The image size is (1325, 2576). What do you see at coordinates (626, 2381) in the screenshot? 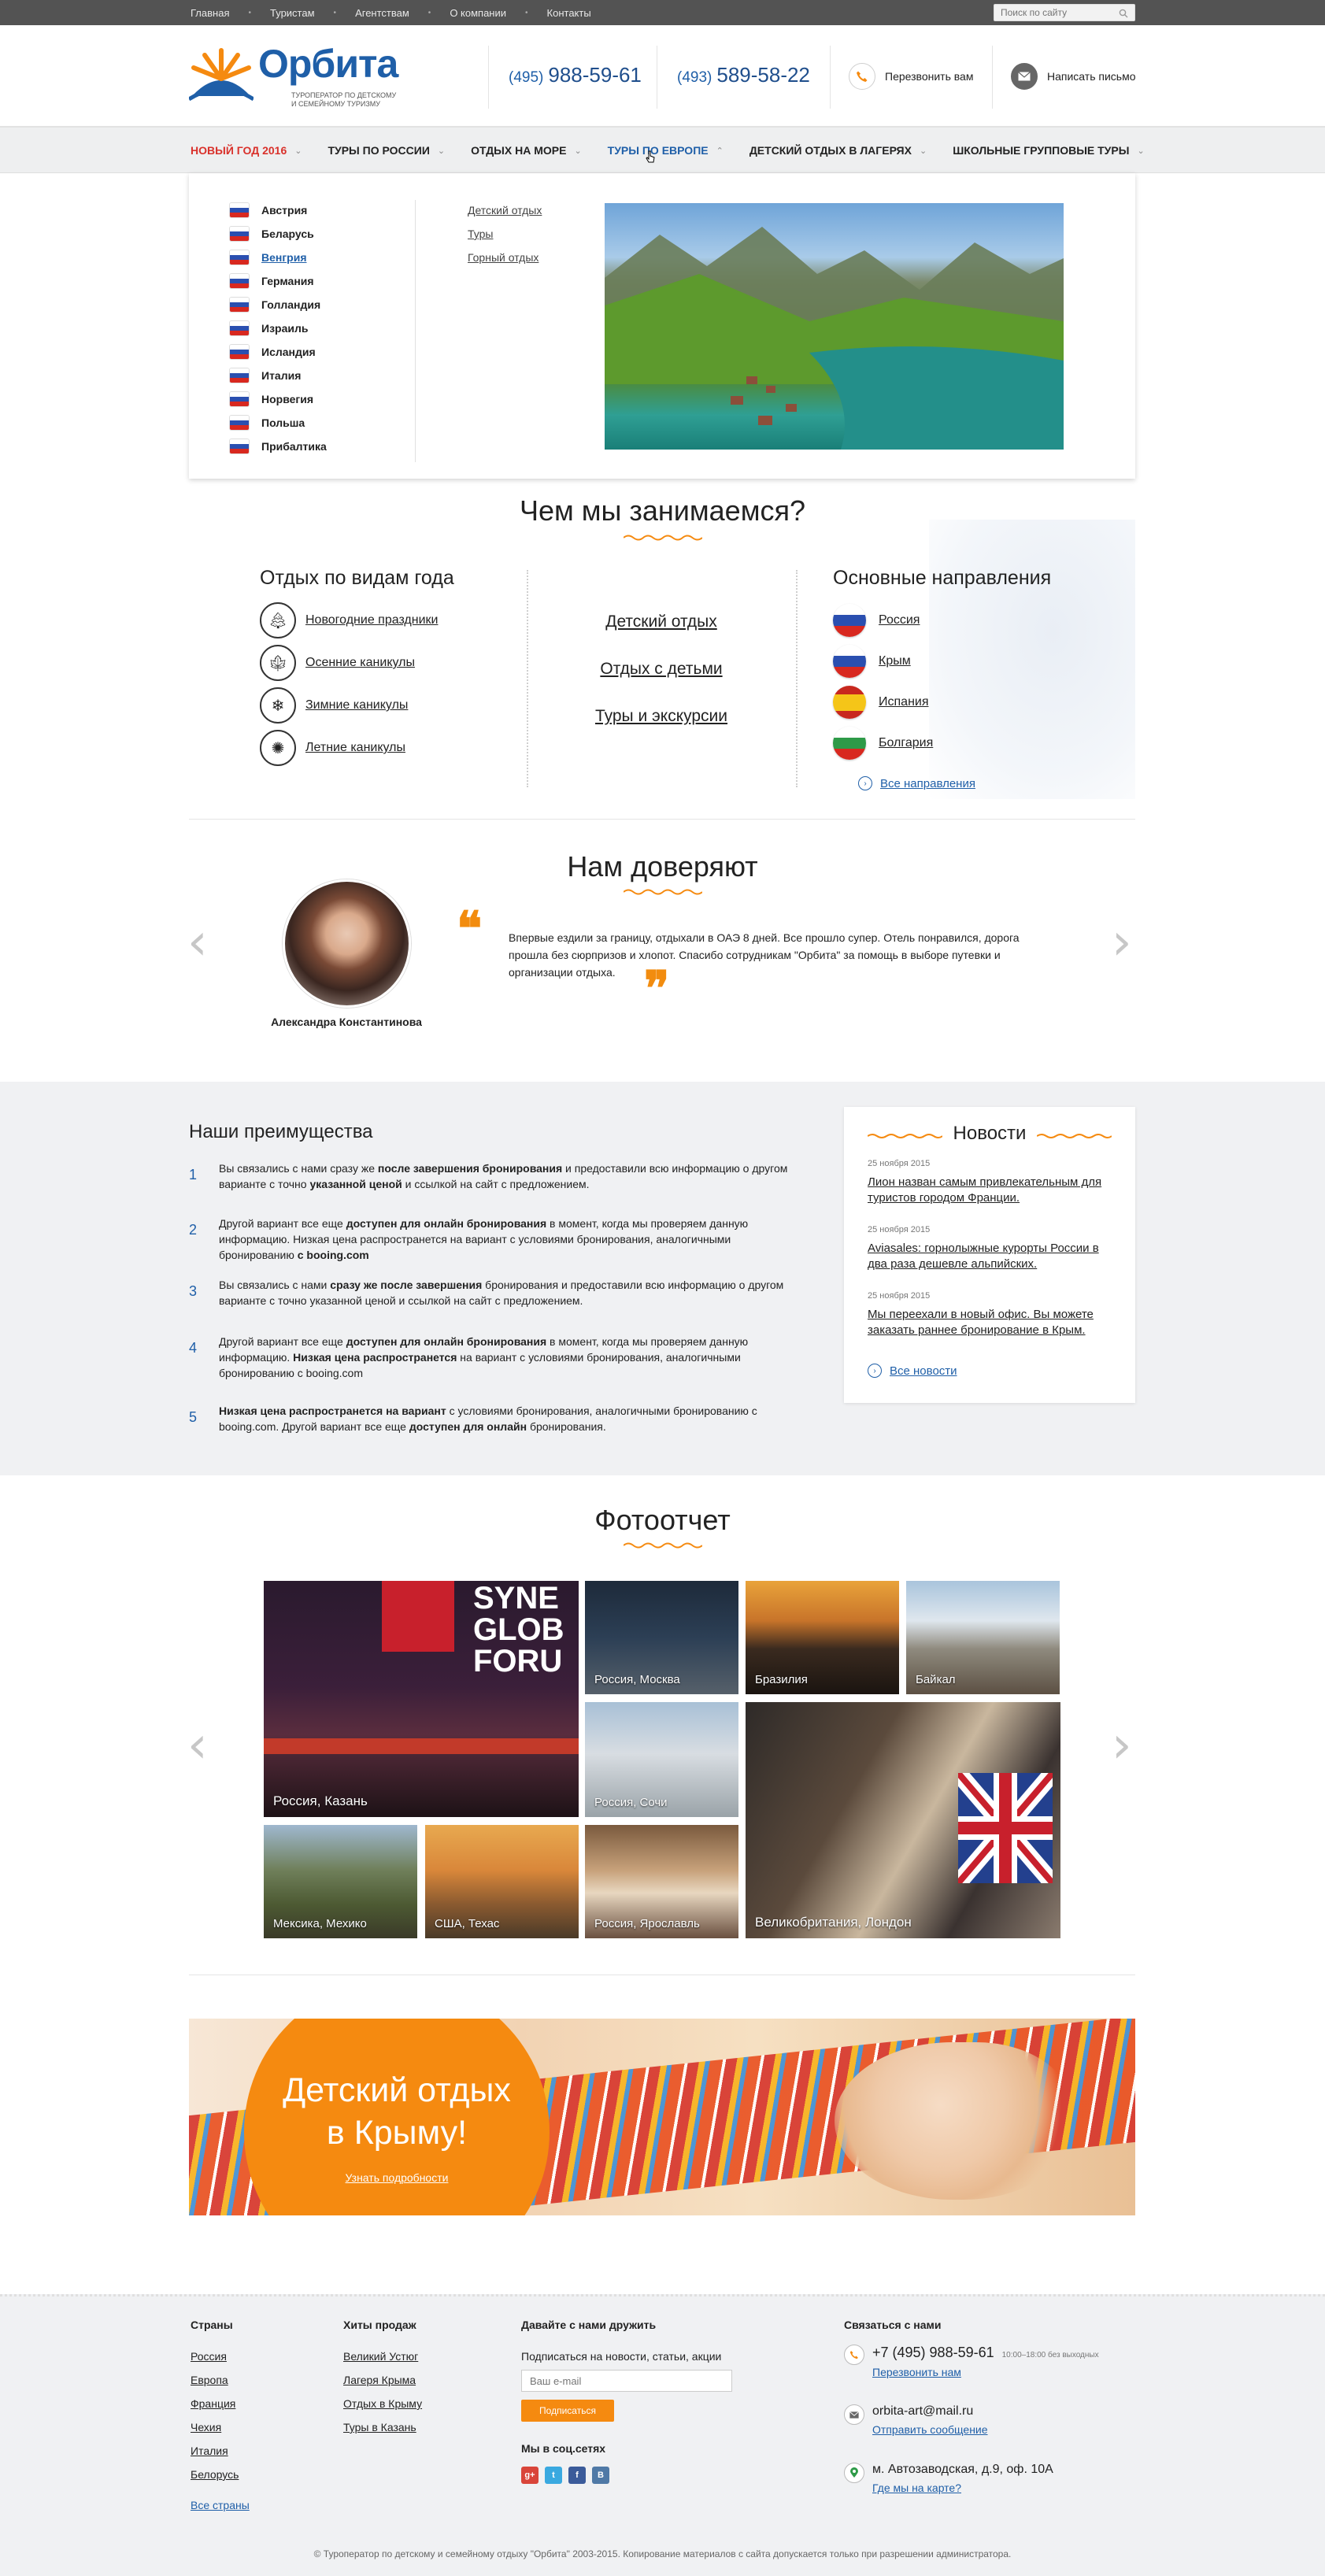
I see `email-field` at bounding box center [626, 2381].